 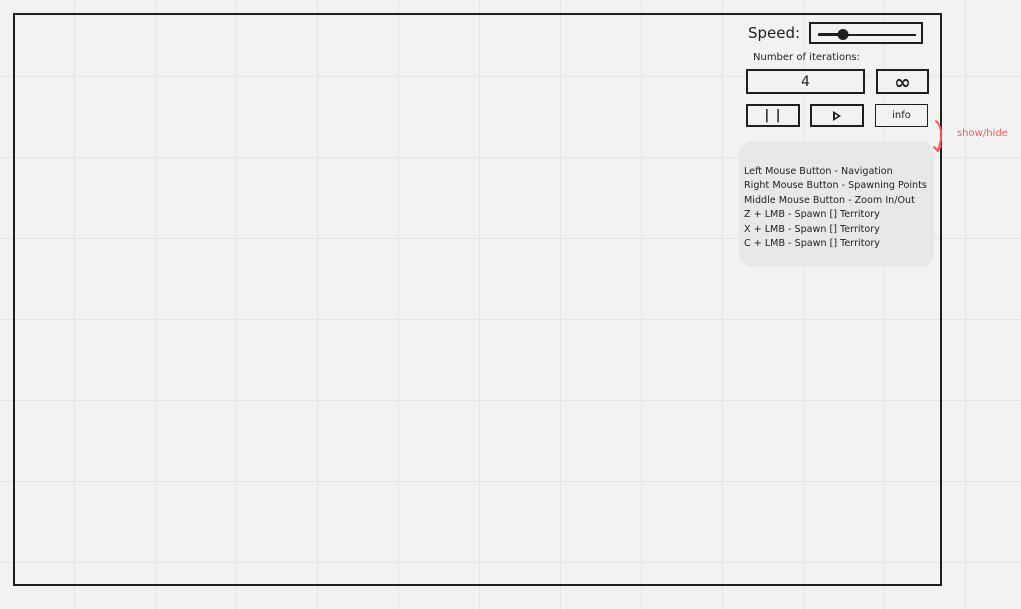 I want to click on infinity-icon: ∞, so click(x=902, y=81).